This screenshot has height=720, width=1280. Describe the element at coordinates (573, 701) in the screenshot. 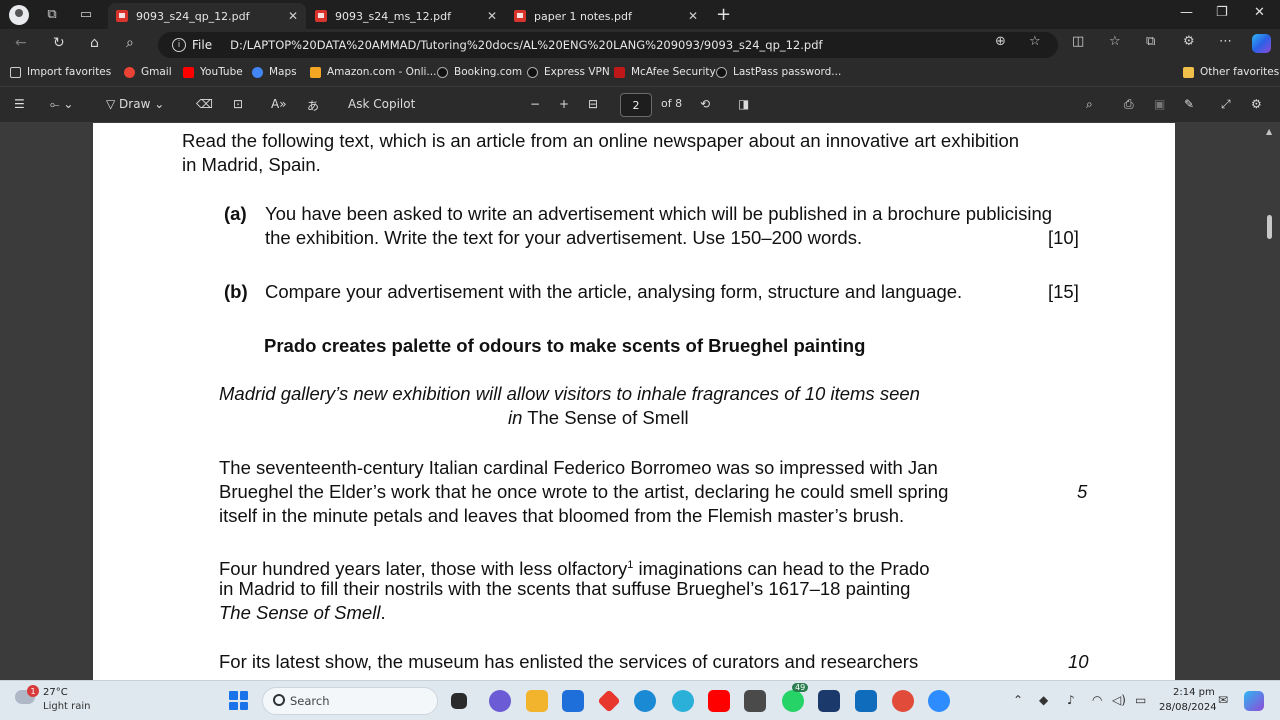

I see `store-icon` at that location.